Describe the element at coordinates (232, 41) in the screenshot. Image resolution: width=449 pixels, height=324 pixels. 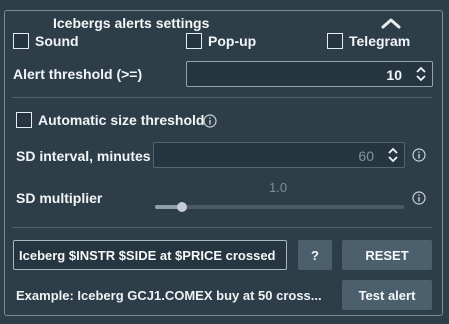
I see `popup-label: Pop-up` at that location.